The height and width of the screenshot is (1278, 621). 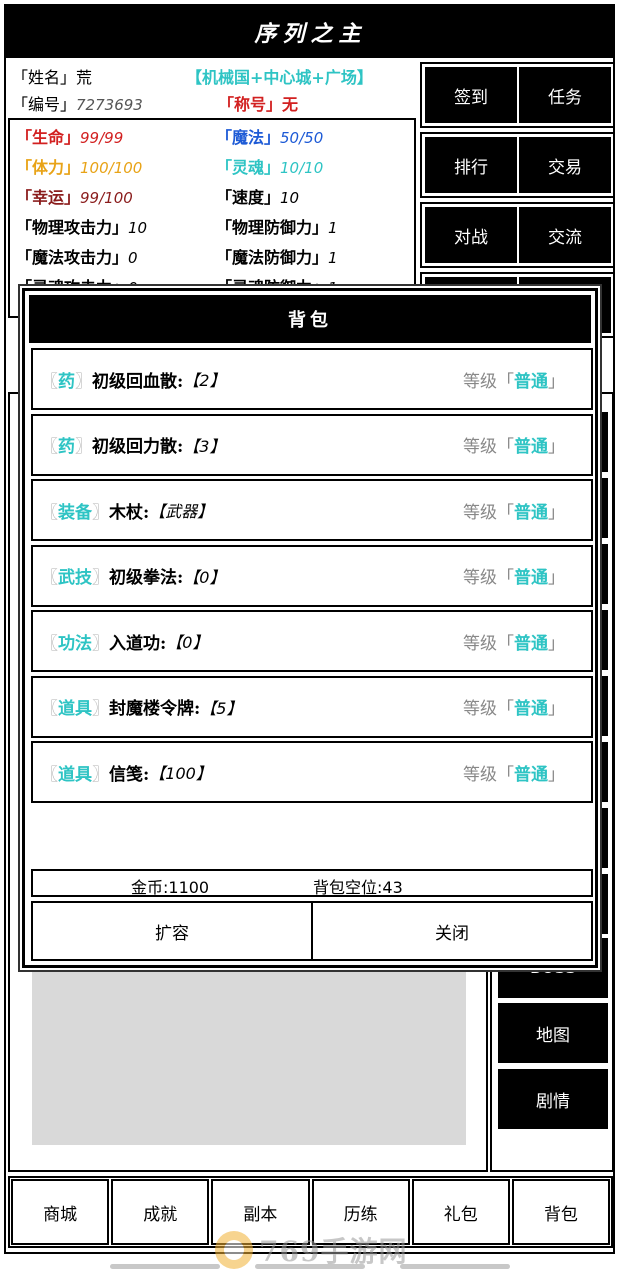 I want to click on item-name: 封魔楼令牌:, so click(x=155, y=709).